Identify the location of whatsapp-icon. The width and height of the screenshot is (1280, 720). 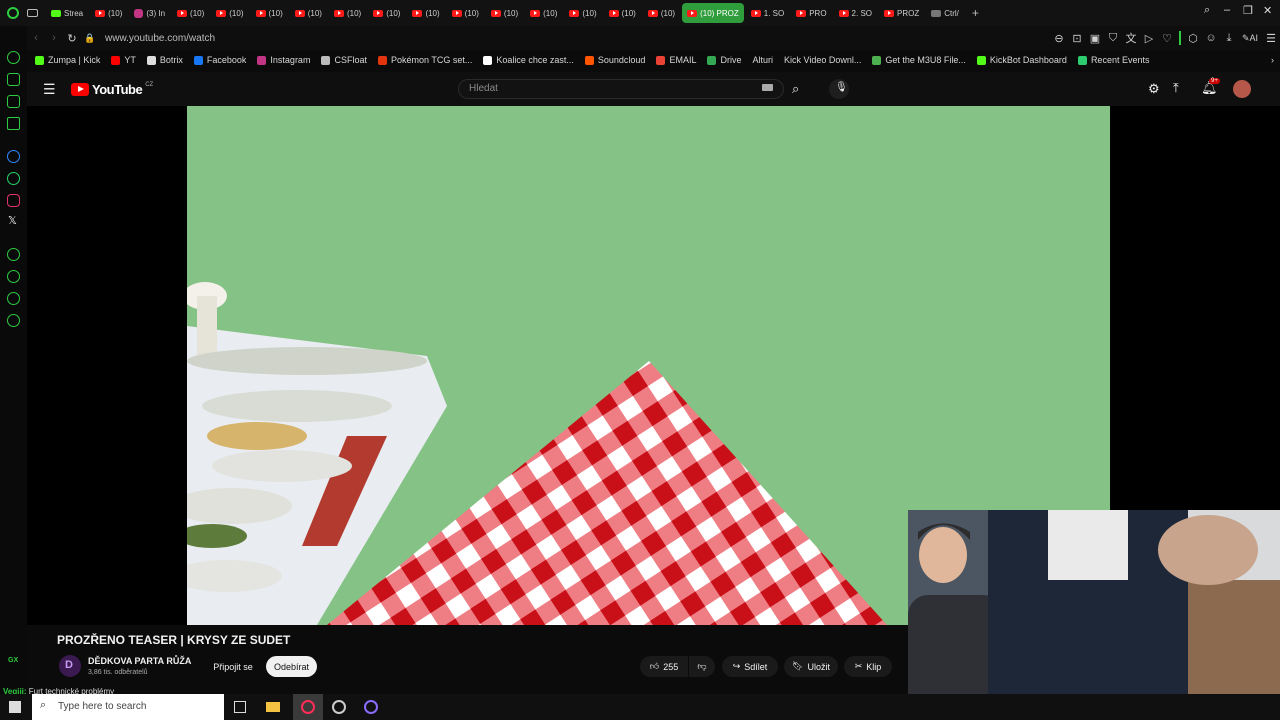
(13, 178).